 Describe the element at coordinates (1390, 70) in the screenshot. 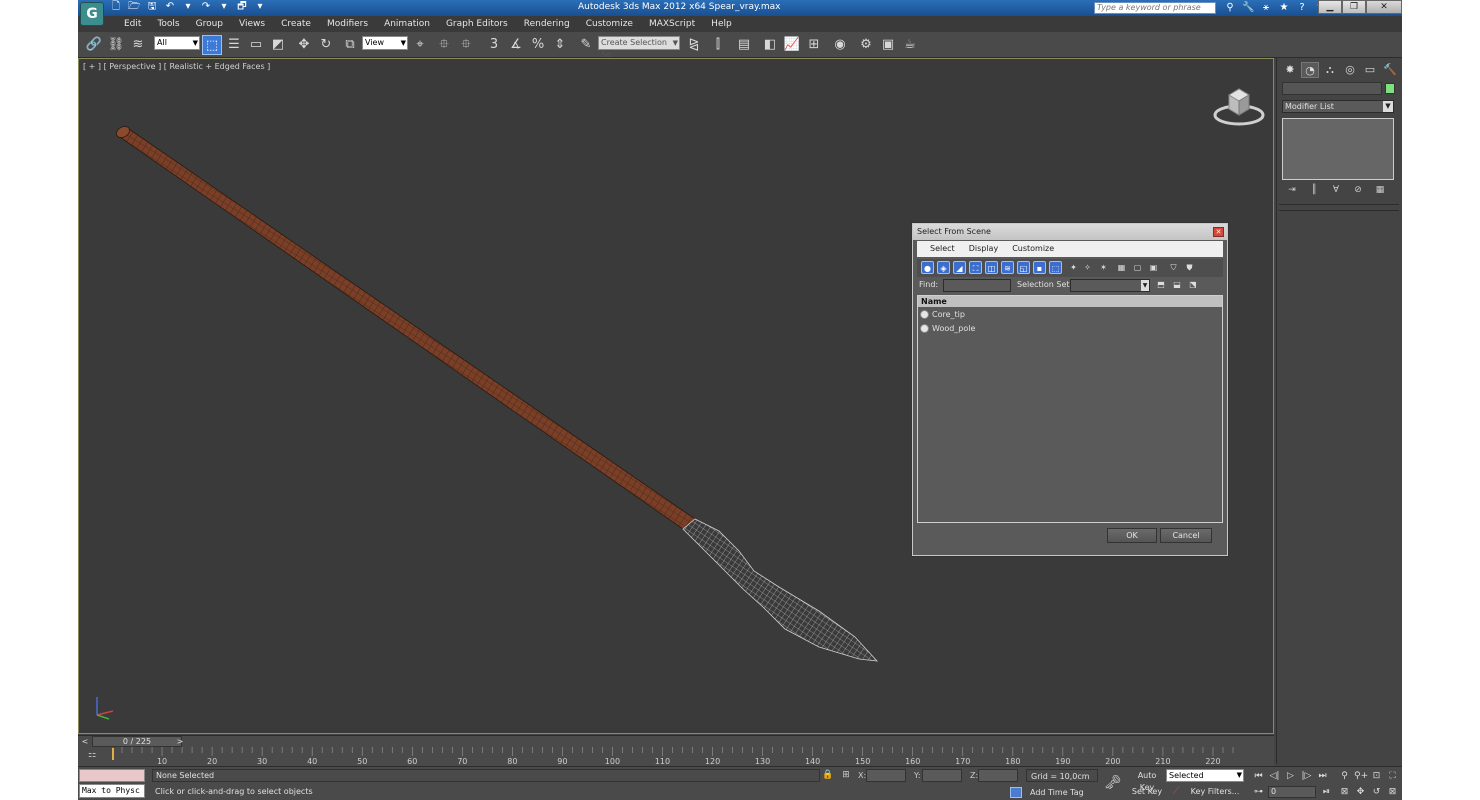

I see `utilities-tab-icon: 🔨` at that location.